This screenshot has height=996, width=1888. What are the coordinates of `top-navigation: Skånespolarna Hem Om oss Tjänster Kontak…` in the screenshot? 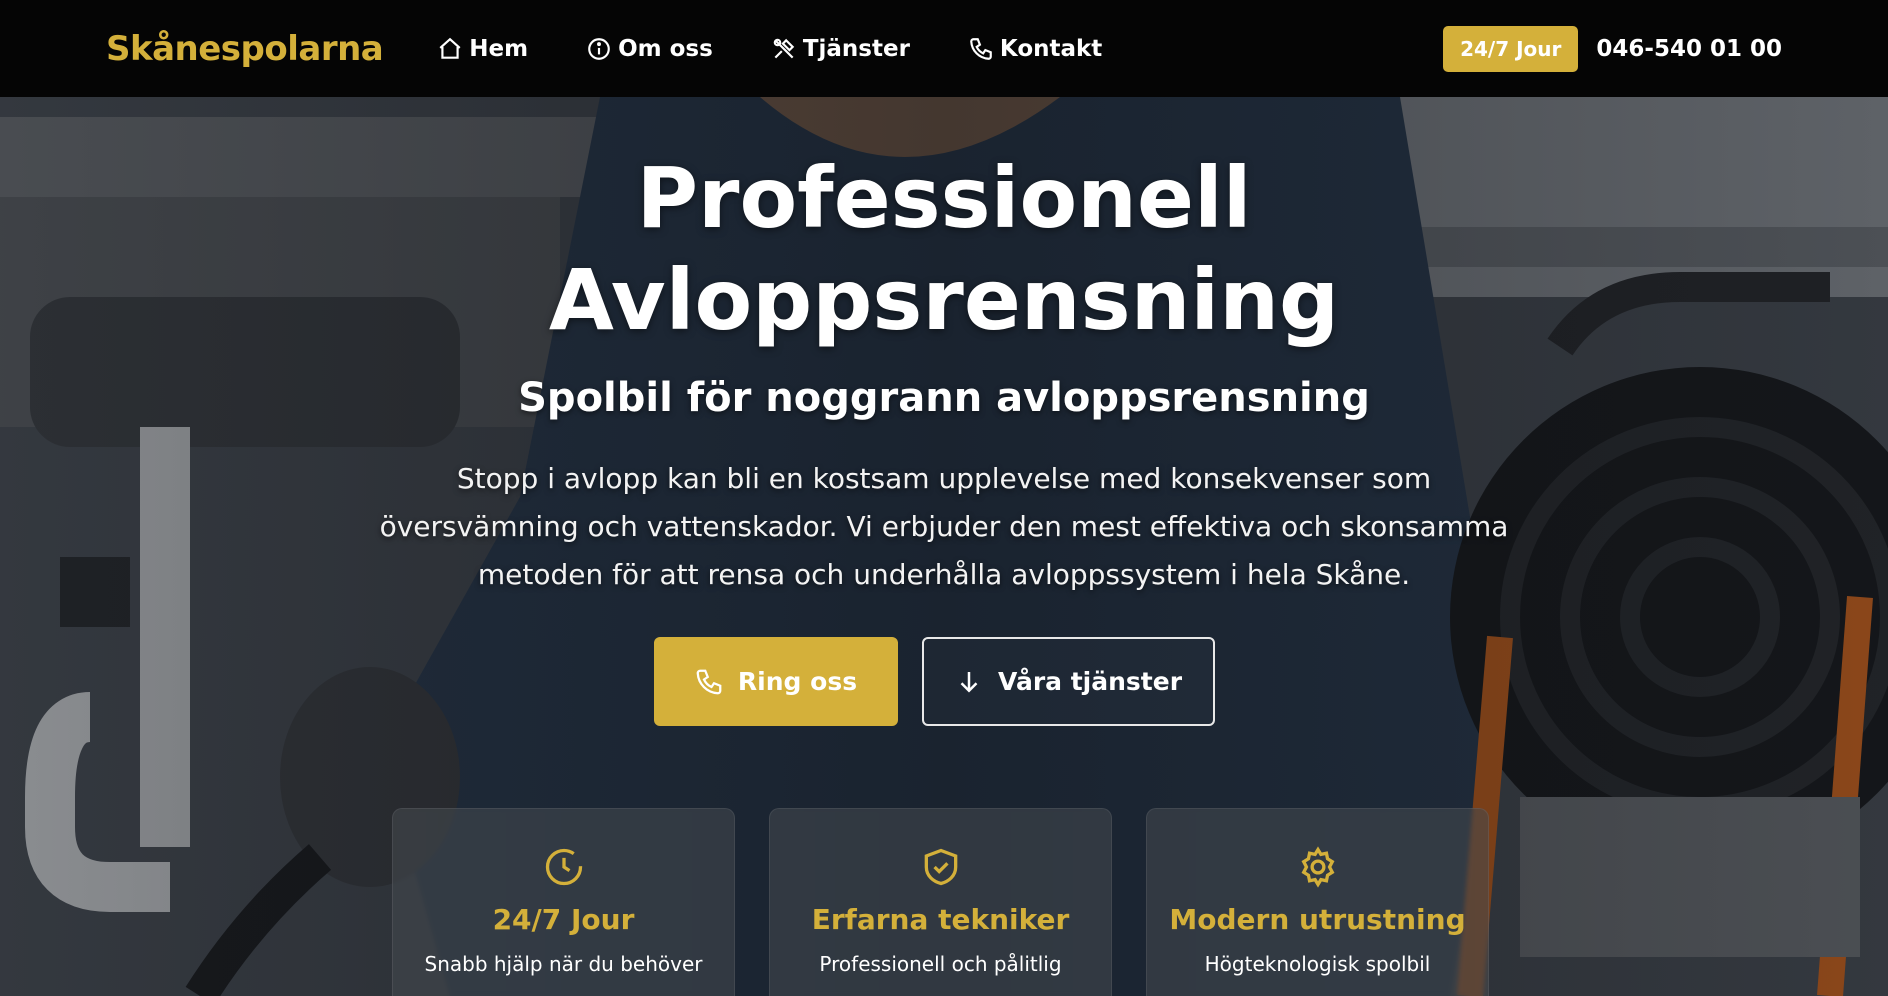 It's located at (944, 48).